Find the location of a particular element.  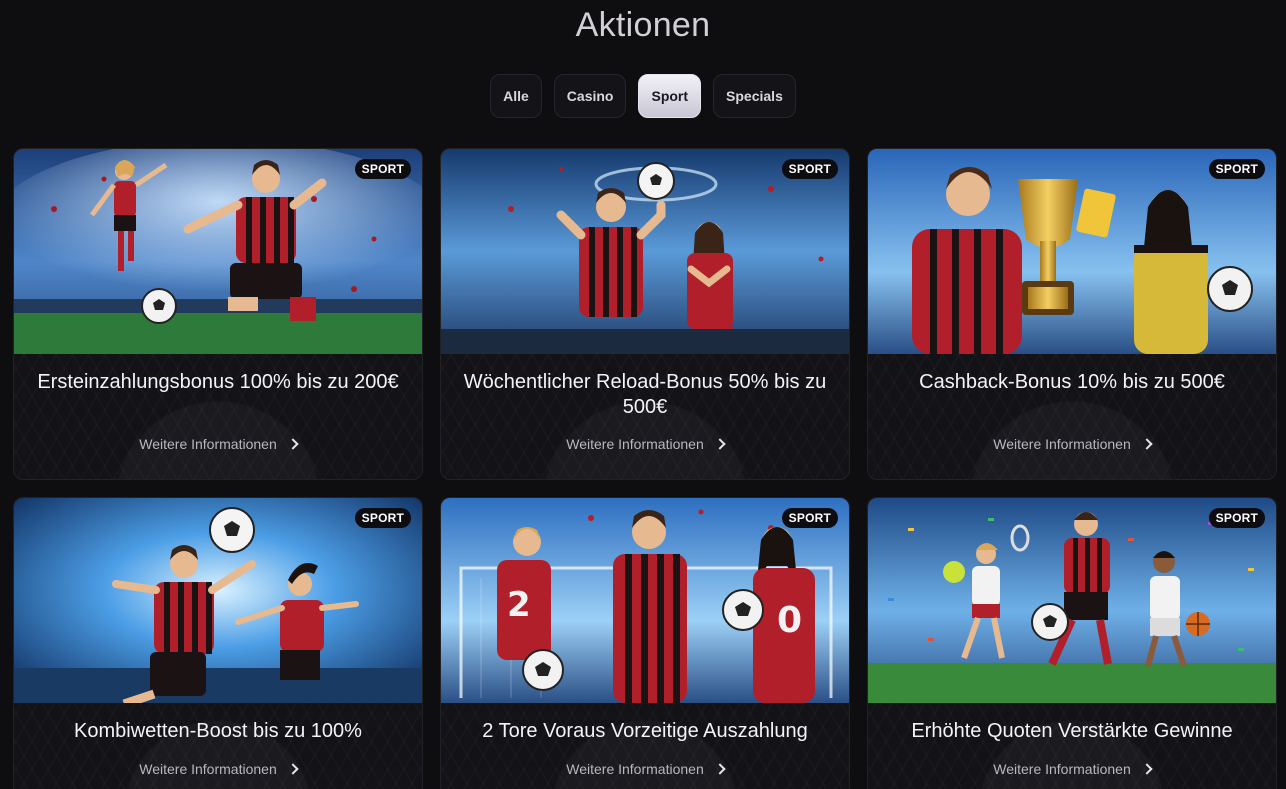

page-title: Aktionen is located at coordinates (643, 25).